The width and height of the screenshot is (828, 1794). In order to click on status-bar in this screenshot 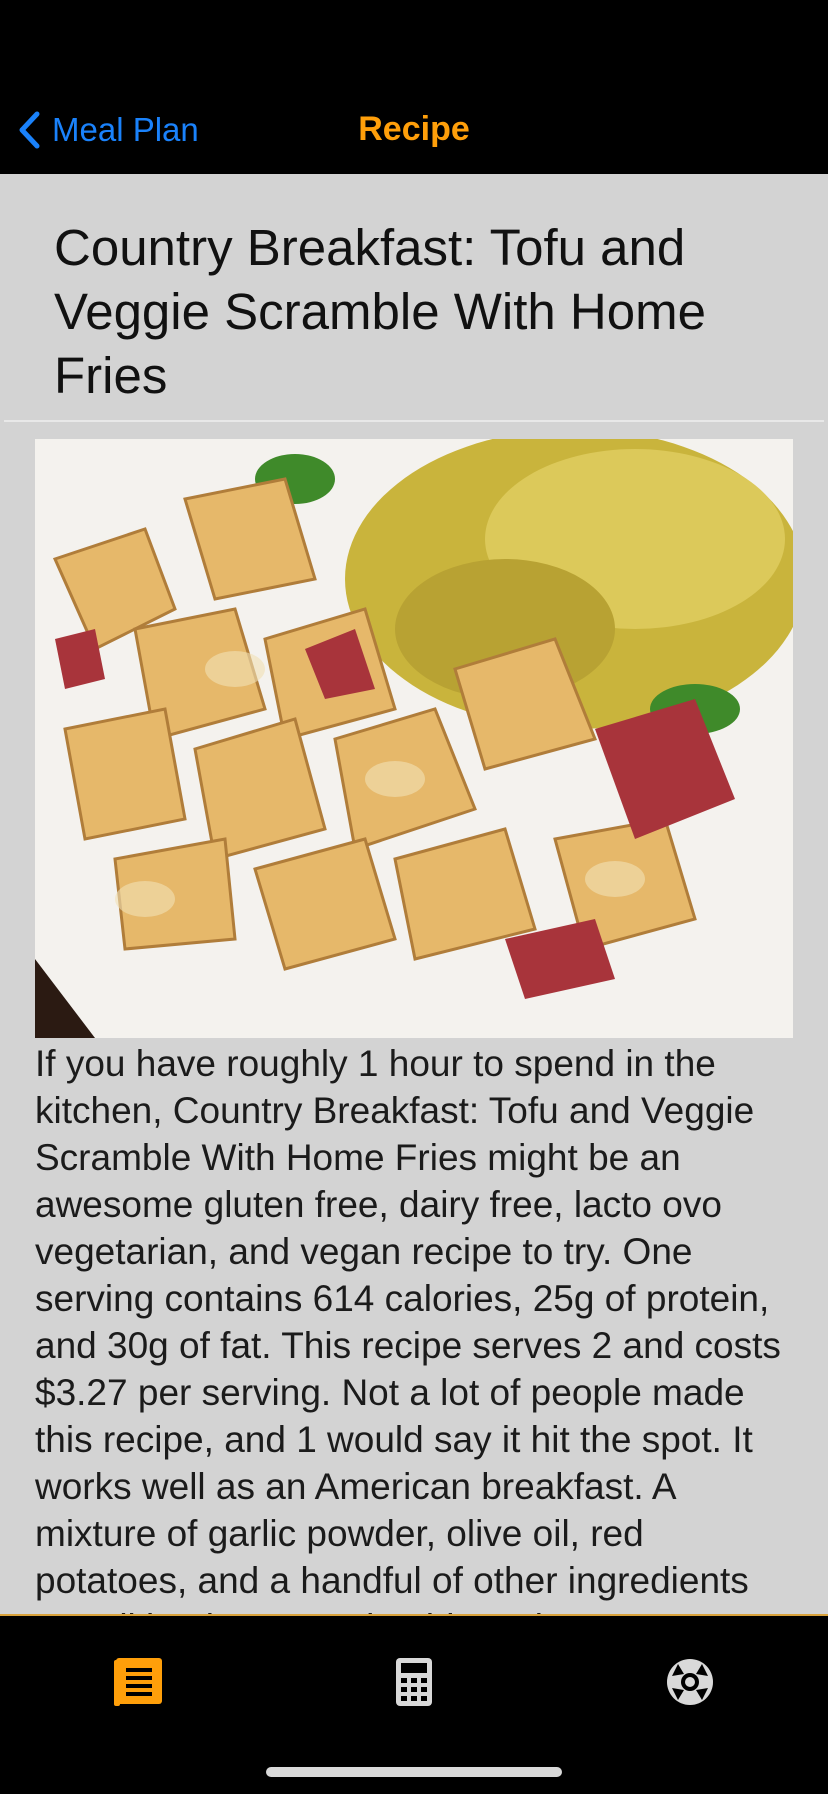, I will do `click(414, 44)`.